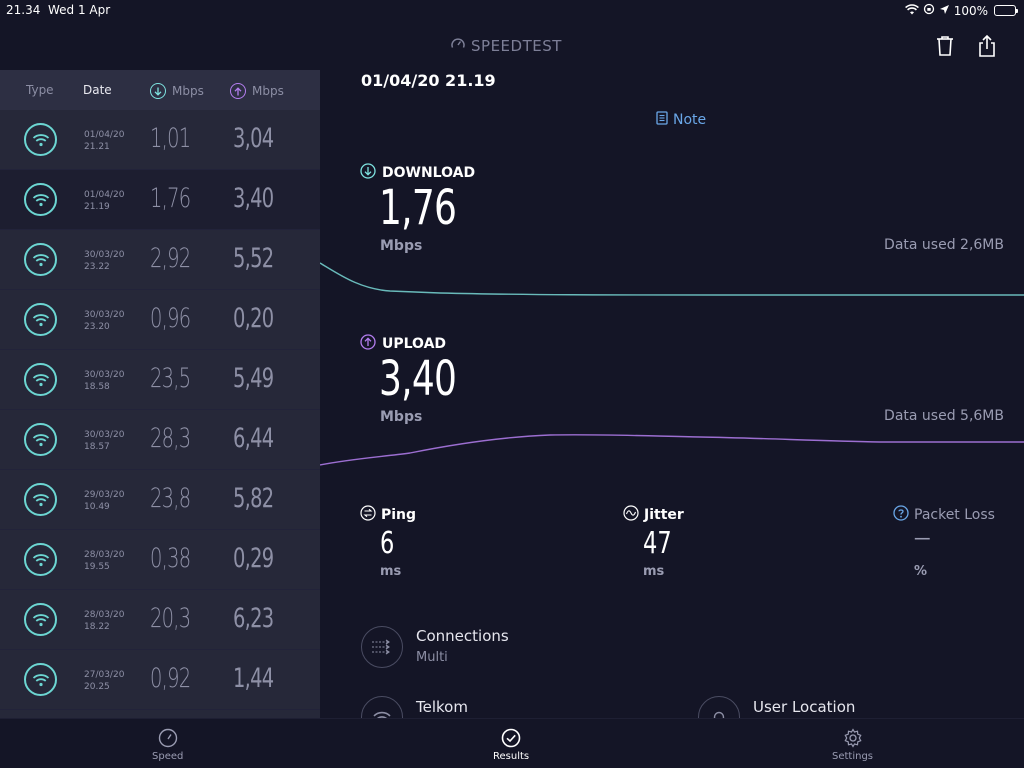 The image size is (1024, 768). I want to click on result-row: 30/03/20 23.22 2,92 5,52, so click(160, 260).